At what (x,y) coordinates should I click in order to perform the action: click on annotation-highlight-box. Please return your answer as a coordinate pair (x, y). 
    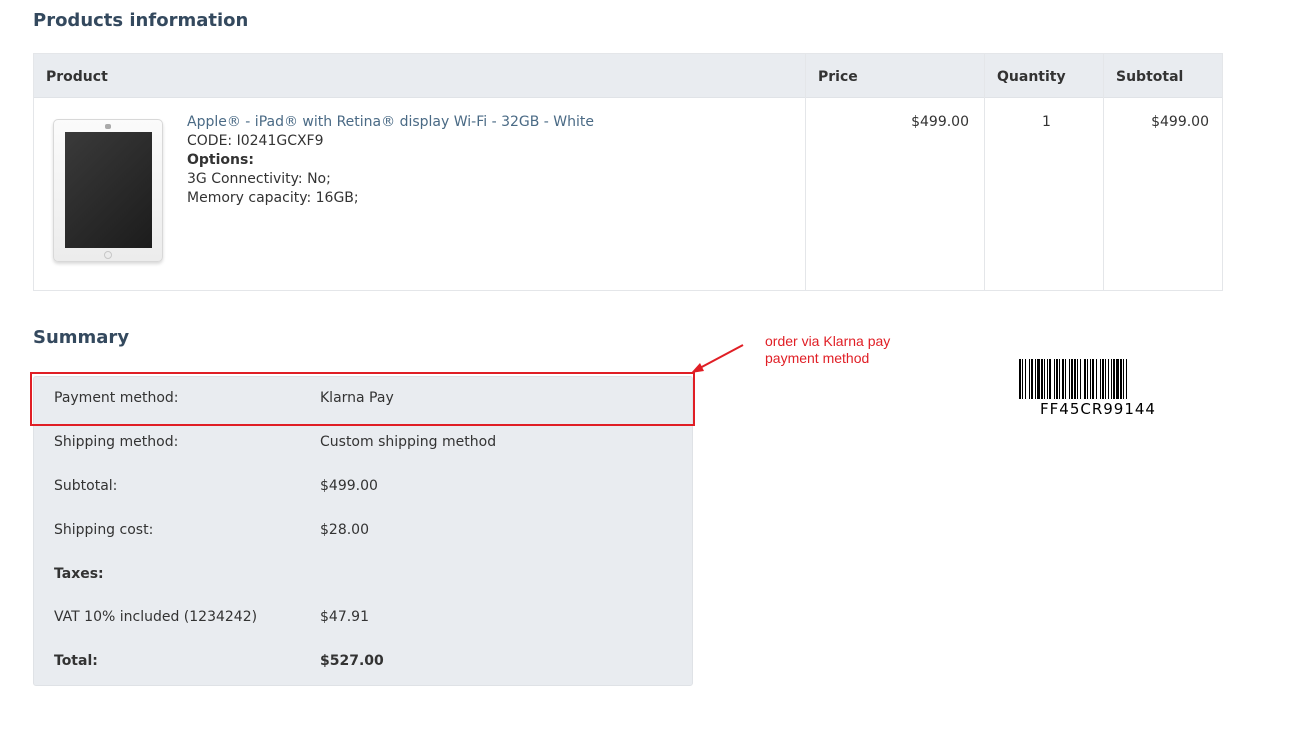
    Looking at the image, I should click on (362, 399).